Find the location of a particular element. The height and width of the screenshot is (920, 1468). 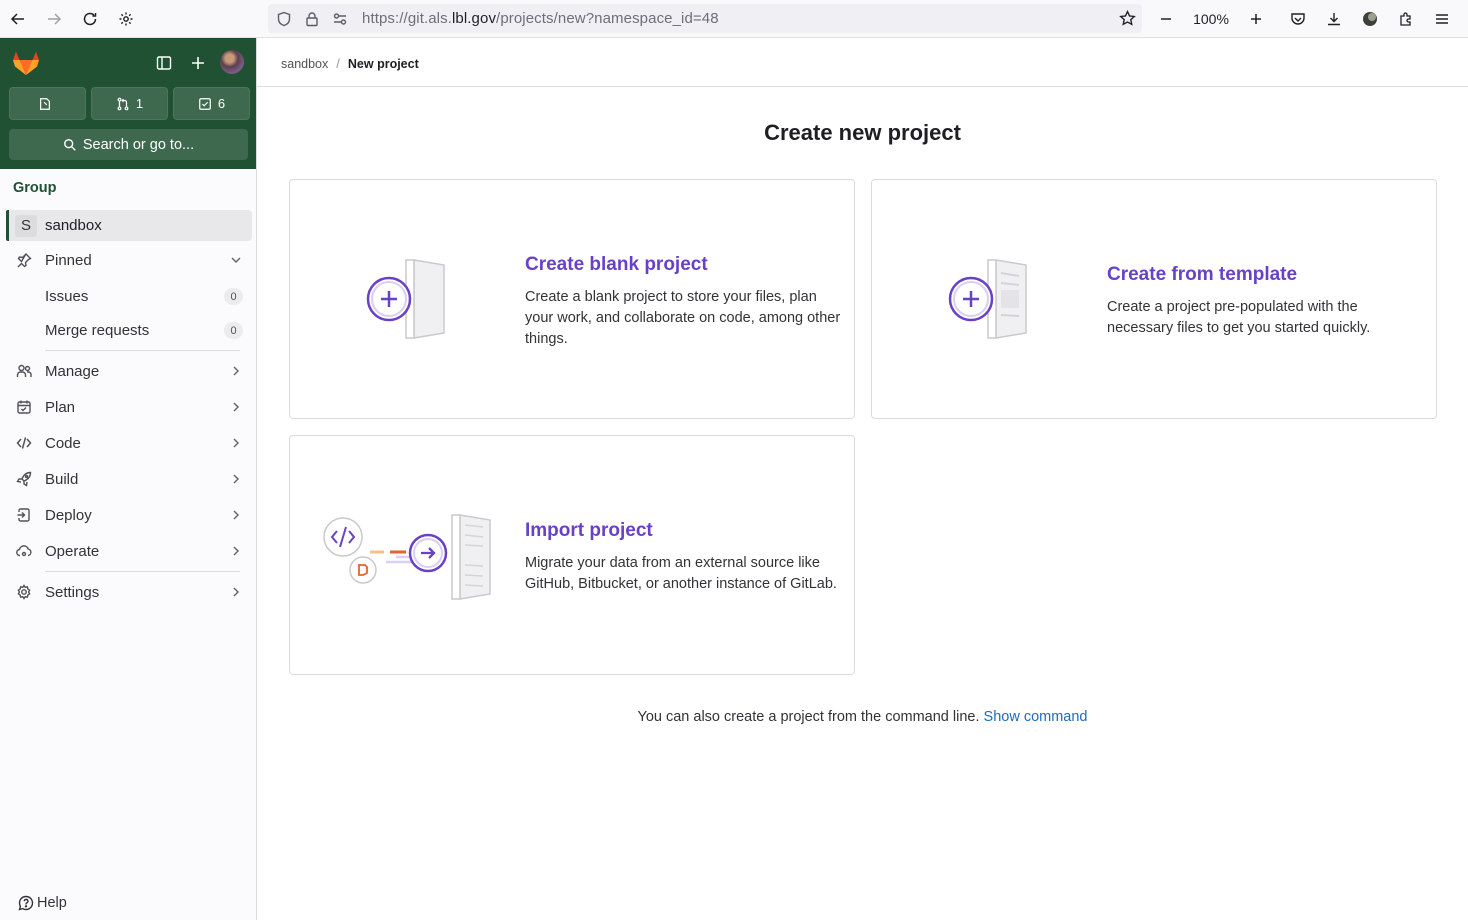

sidebar-item-plan: Plan is located at coordinates (129, 407).